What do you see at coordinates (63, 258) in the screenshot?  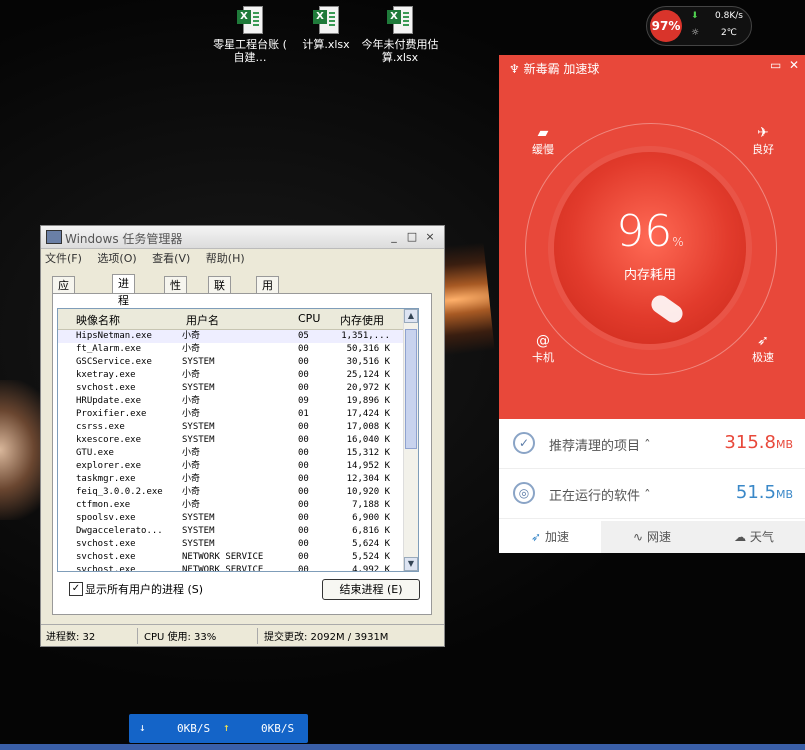 I see `menu-file: 文件(F)` at bounding box center [63, 258].